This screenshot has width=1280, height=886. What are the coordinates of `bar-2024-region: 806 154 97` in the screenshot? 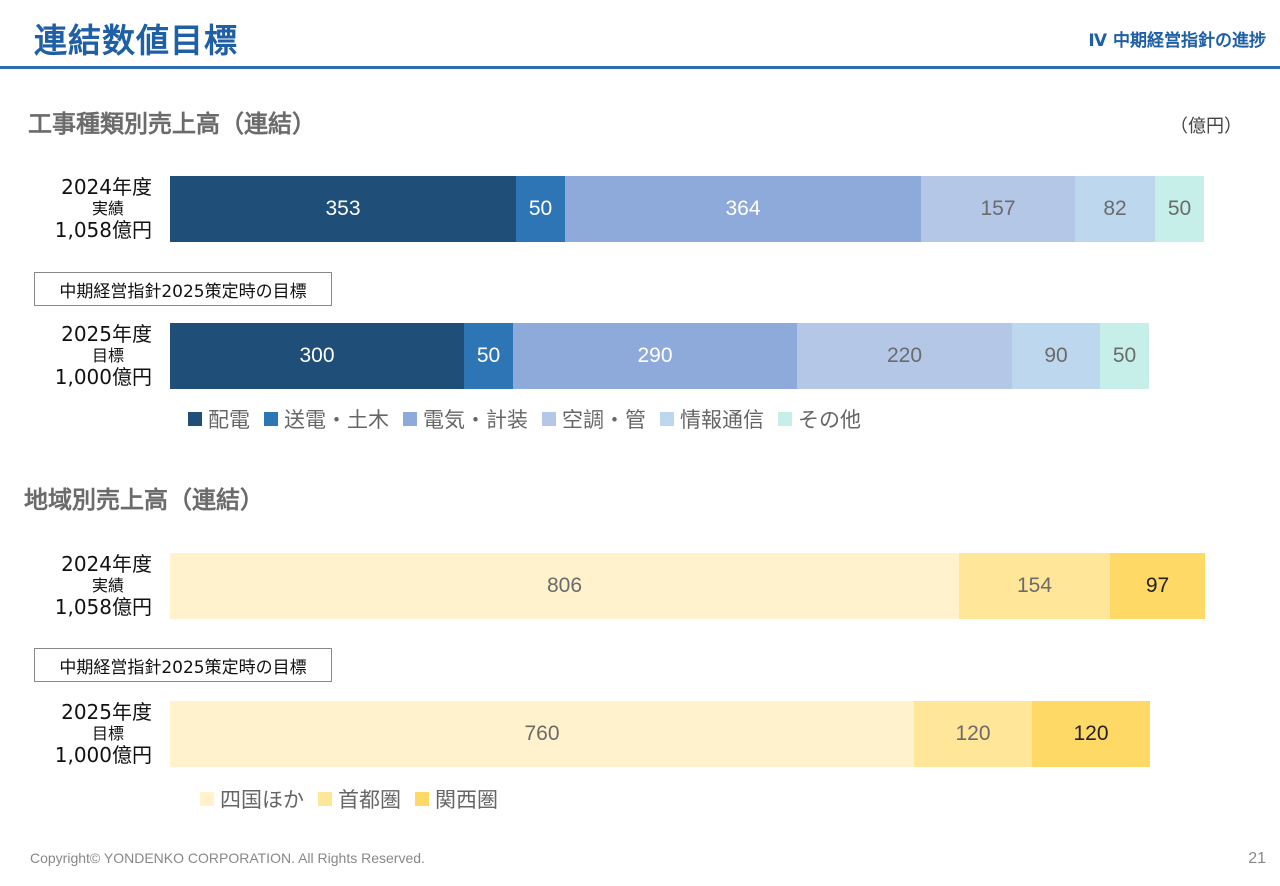 It's located at (687, 586).